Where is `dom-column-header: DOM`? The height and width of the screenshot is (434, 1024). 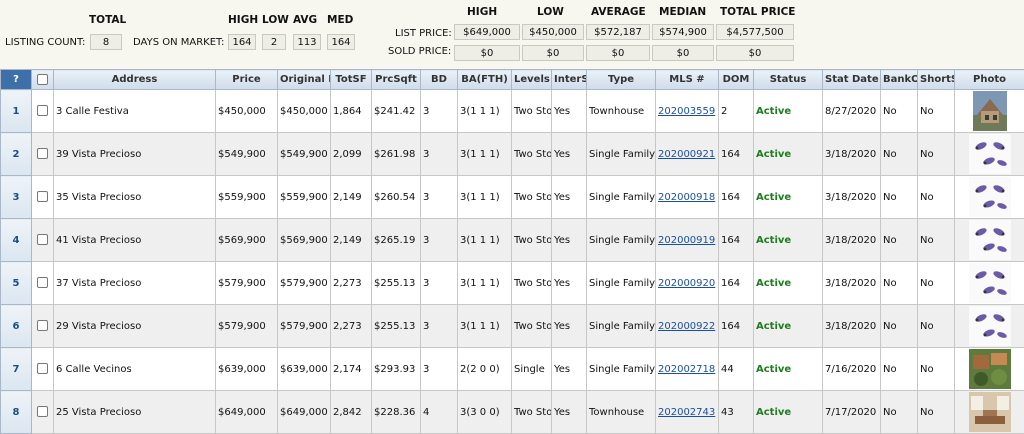
dom-column-header: DOM is located at coordinates (736, 80).